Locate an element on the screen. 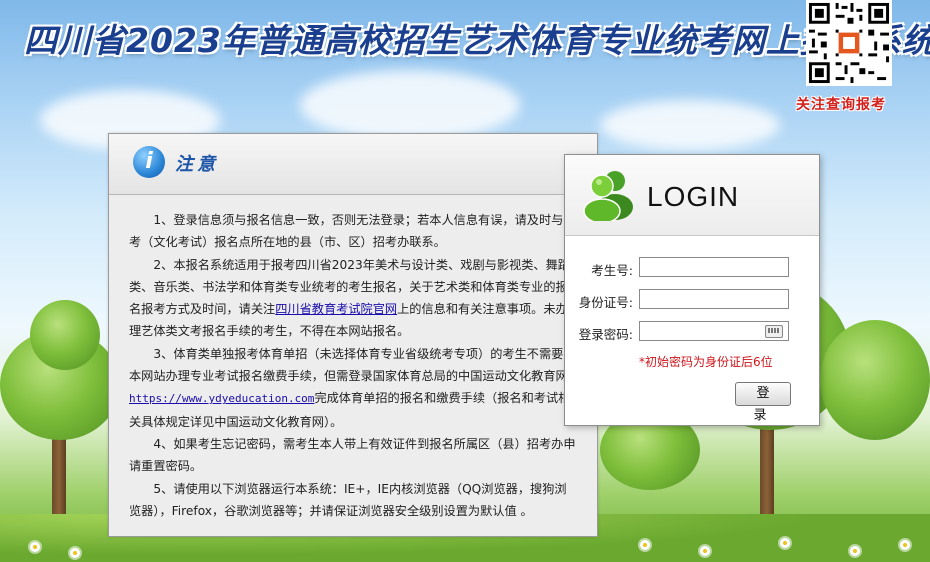 The height and width of the screenshot is (562, 930). login-title: LOGIN is located at coordinates (693, 196).